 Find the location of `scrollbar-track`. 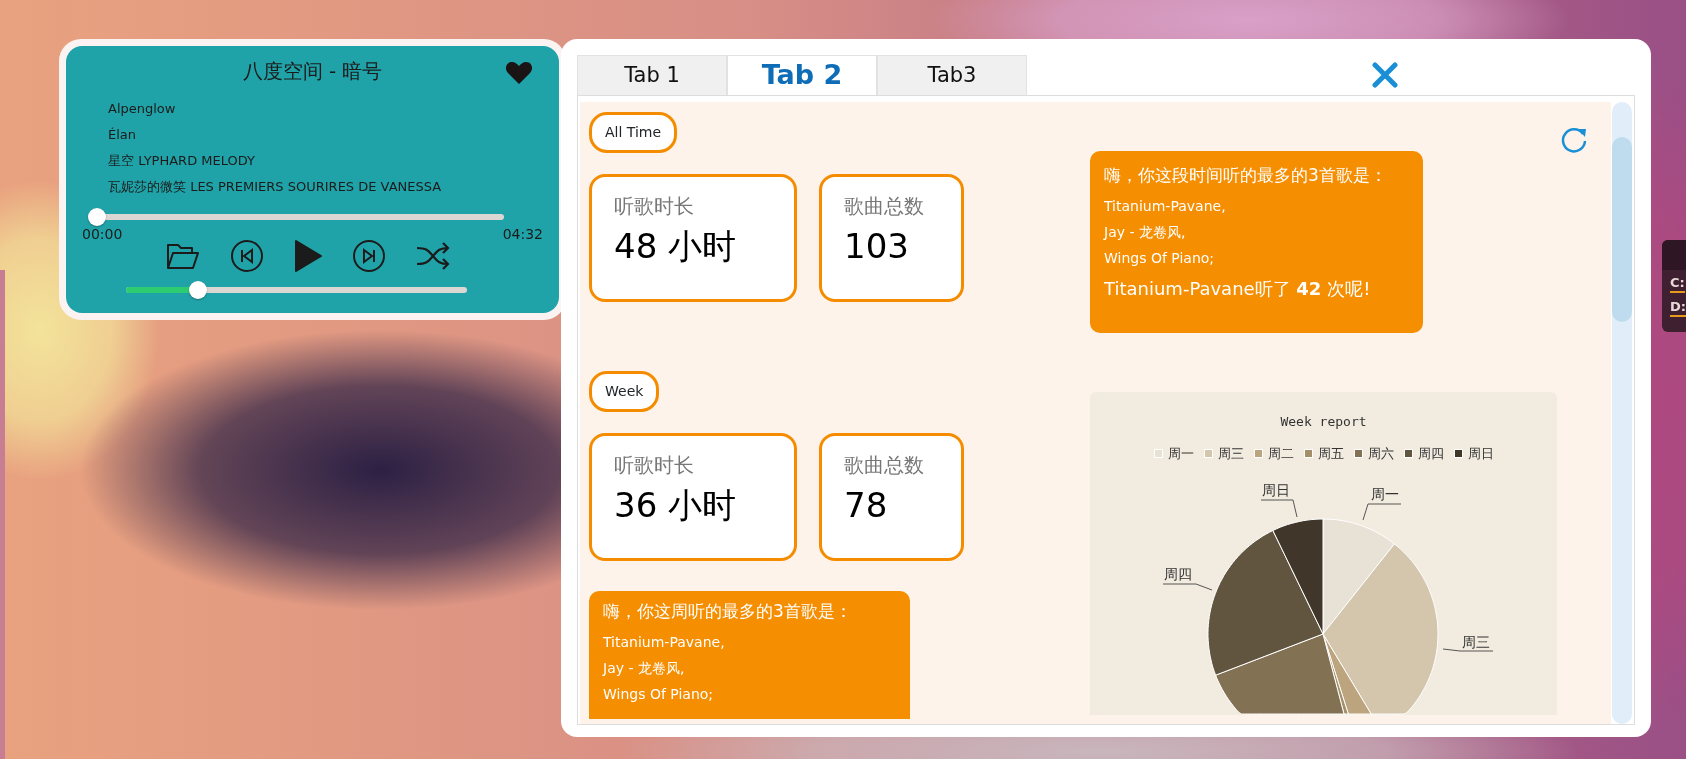

scrollbar-track is located at coordinates (1622, 413).